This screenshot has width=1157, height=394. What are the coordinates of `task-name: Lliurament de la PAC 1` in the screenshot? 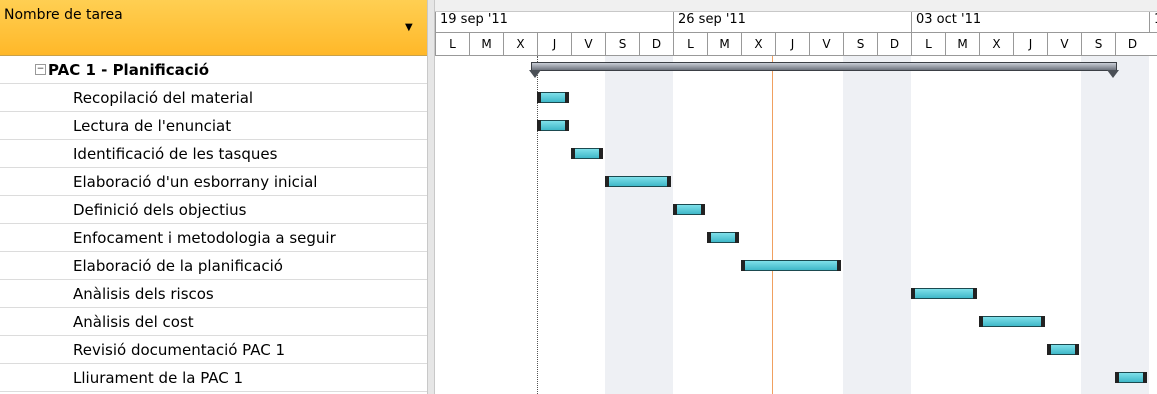 It's located at (158, 378).